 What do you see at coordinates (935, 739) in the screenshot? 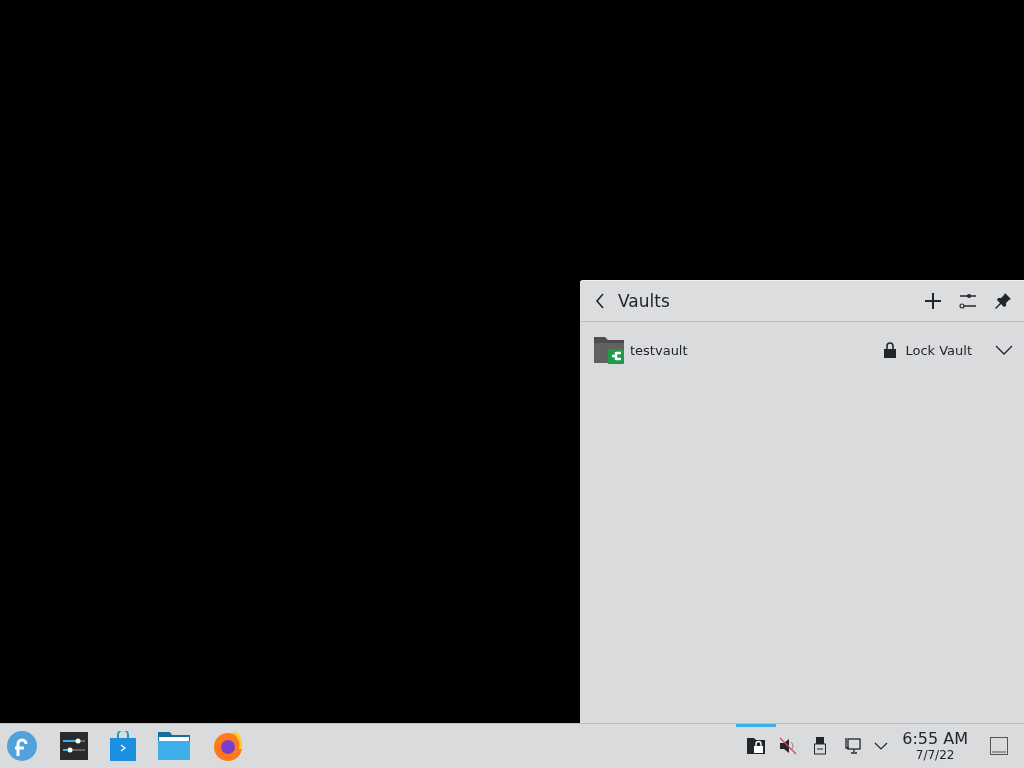
I see `clock-time: 6:55 AM` at bounding box center [935, 739].